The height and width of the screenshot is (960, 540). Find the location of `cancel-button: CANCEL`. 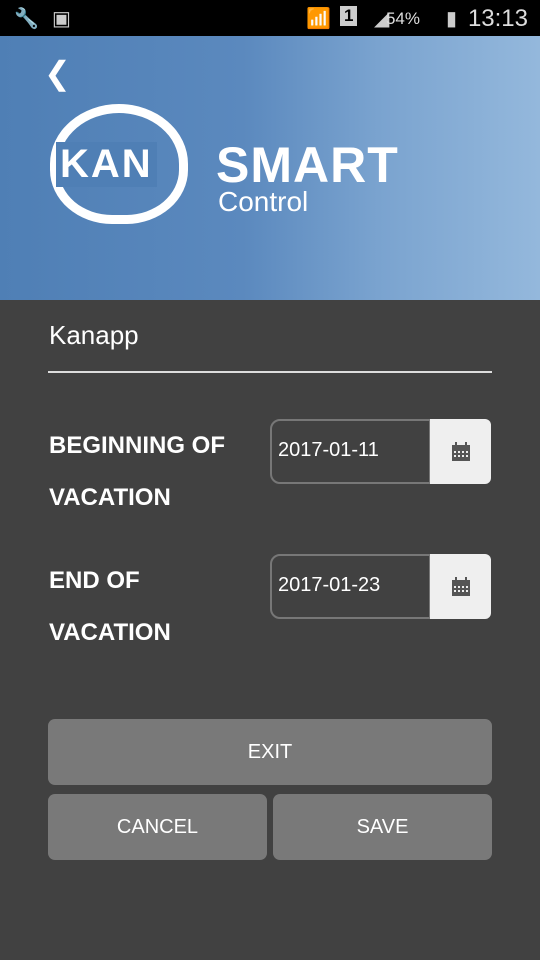

cancel-button: CANCEL is located at coordinates (157, 827).